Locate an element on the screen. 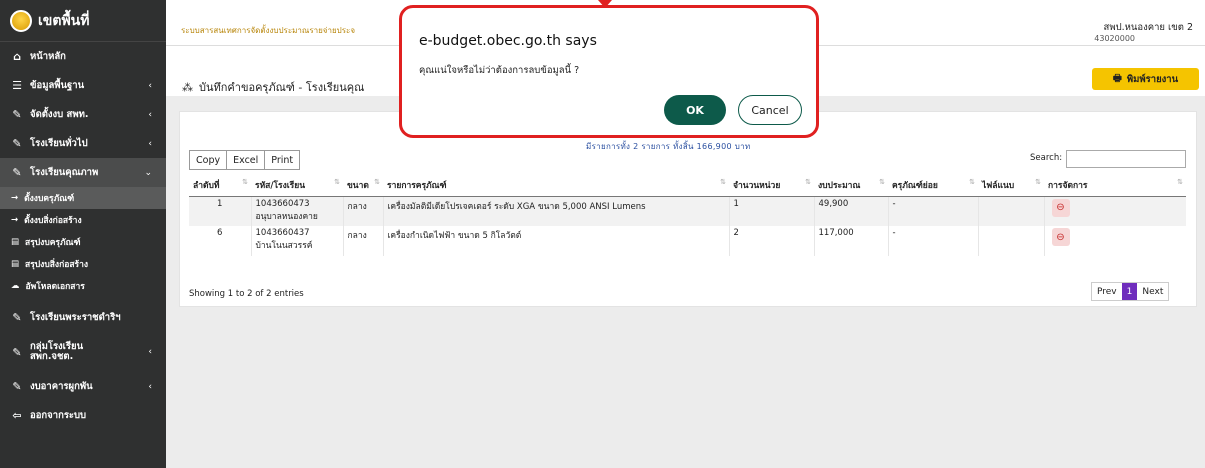 The image size is (1205, 468). col-header: ลำดับที่ ⇅ is located at coordinates (220, 185).